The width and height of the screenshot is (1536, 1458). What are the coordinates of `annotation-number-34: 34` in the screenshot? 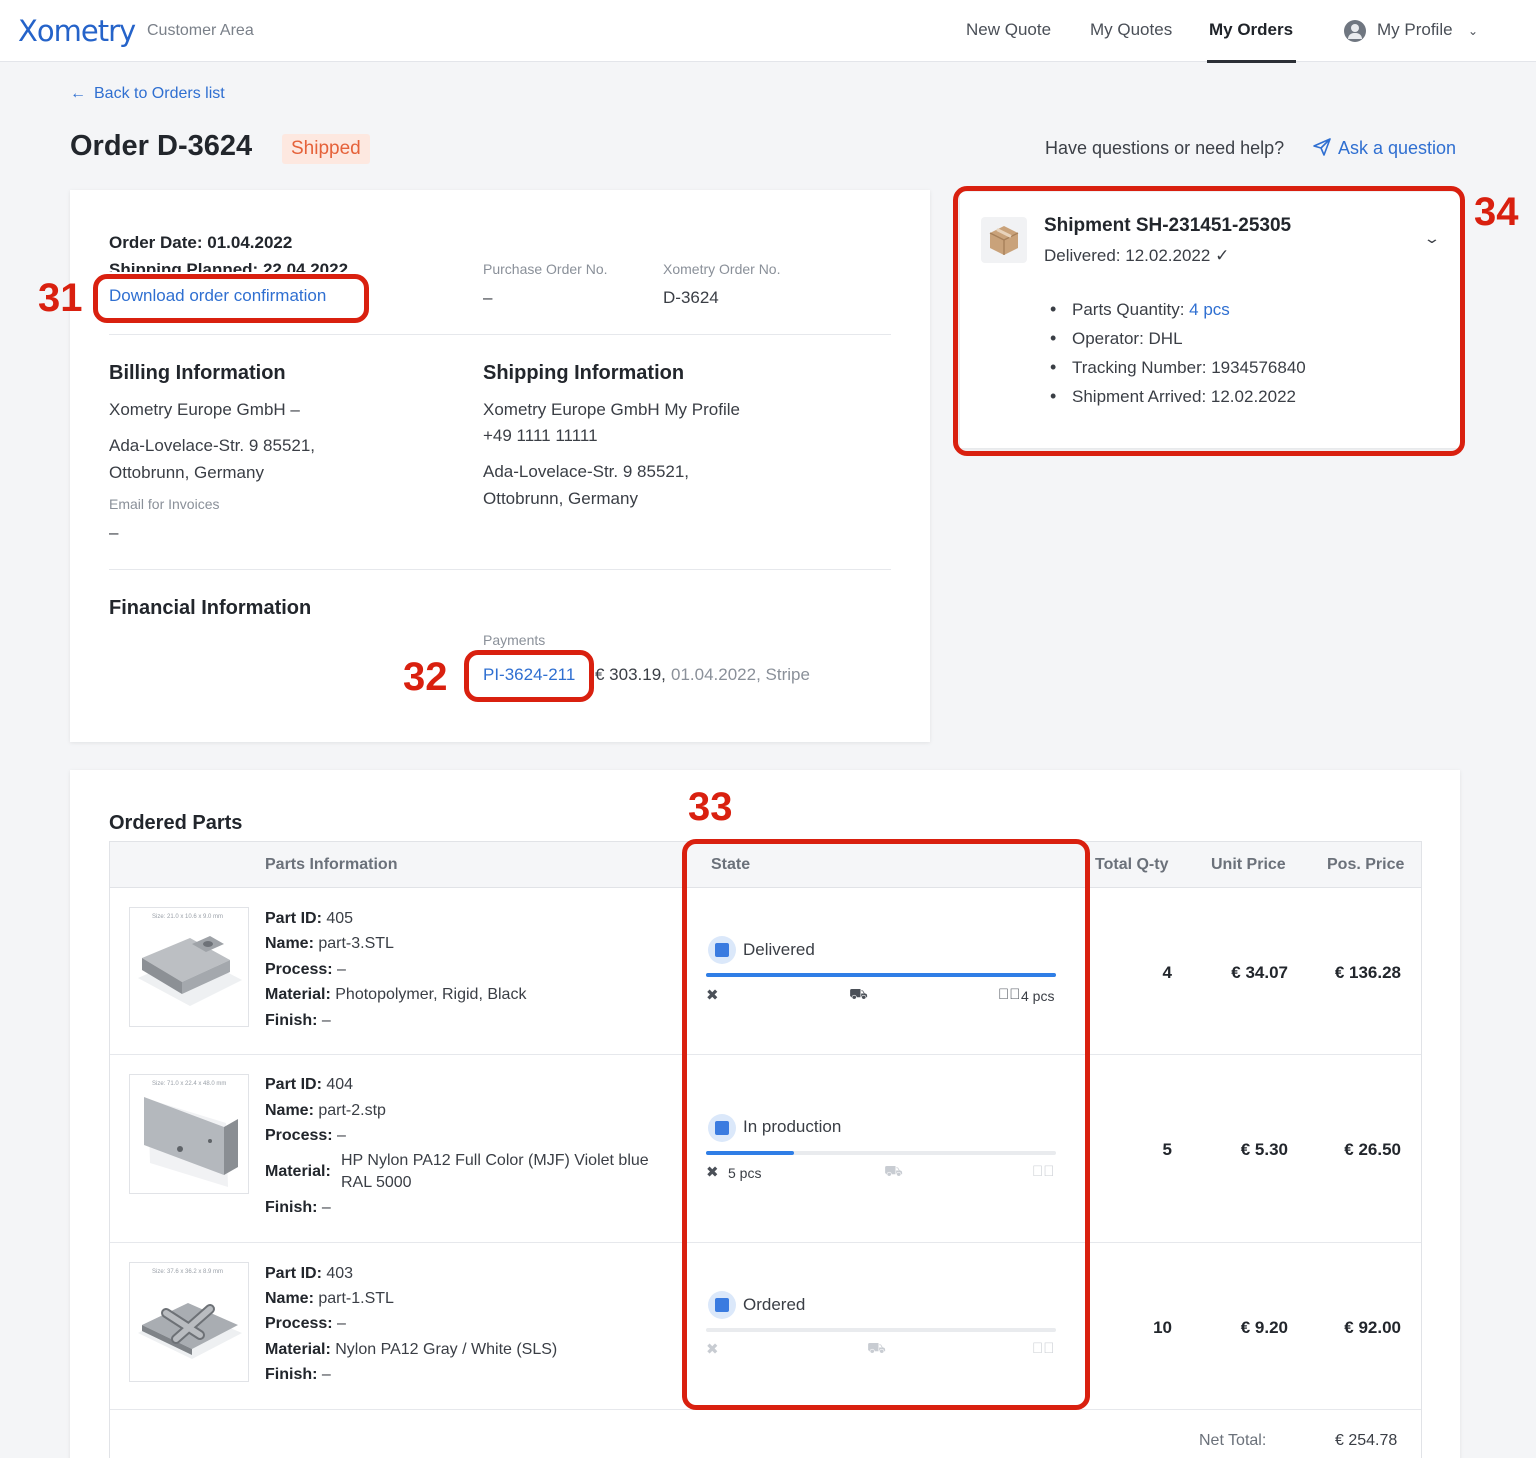 It's located at (1496, 212).